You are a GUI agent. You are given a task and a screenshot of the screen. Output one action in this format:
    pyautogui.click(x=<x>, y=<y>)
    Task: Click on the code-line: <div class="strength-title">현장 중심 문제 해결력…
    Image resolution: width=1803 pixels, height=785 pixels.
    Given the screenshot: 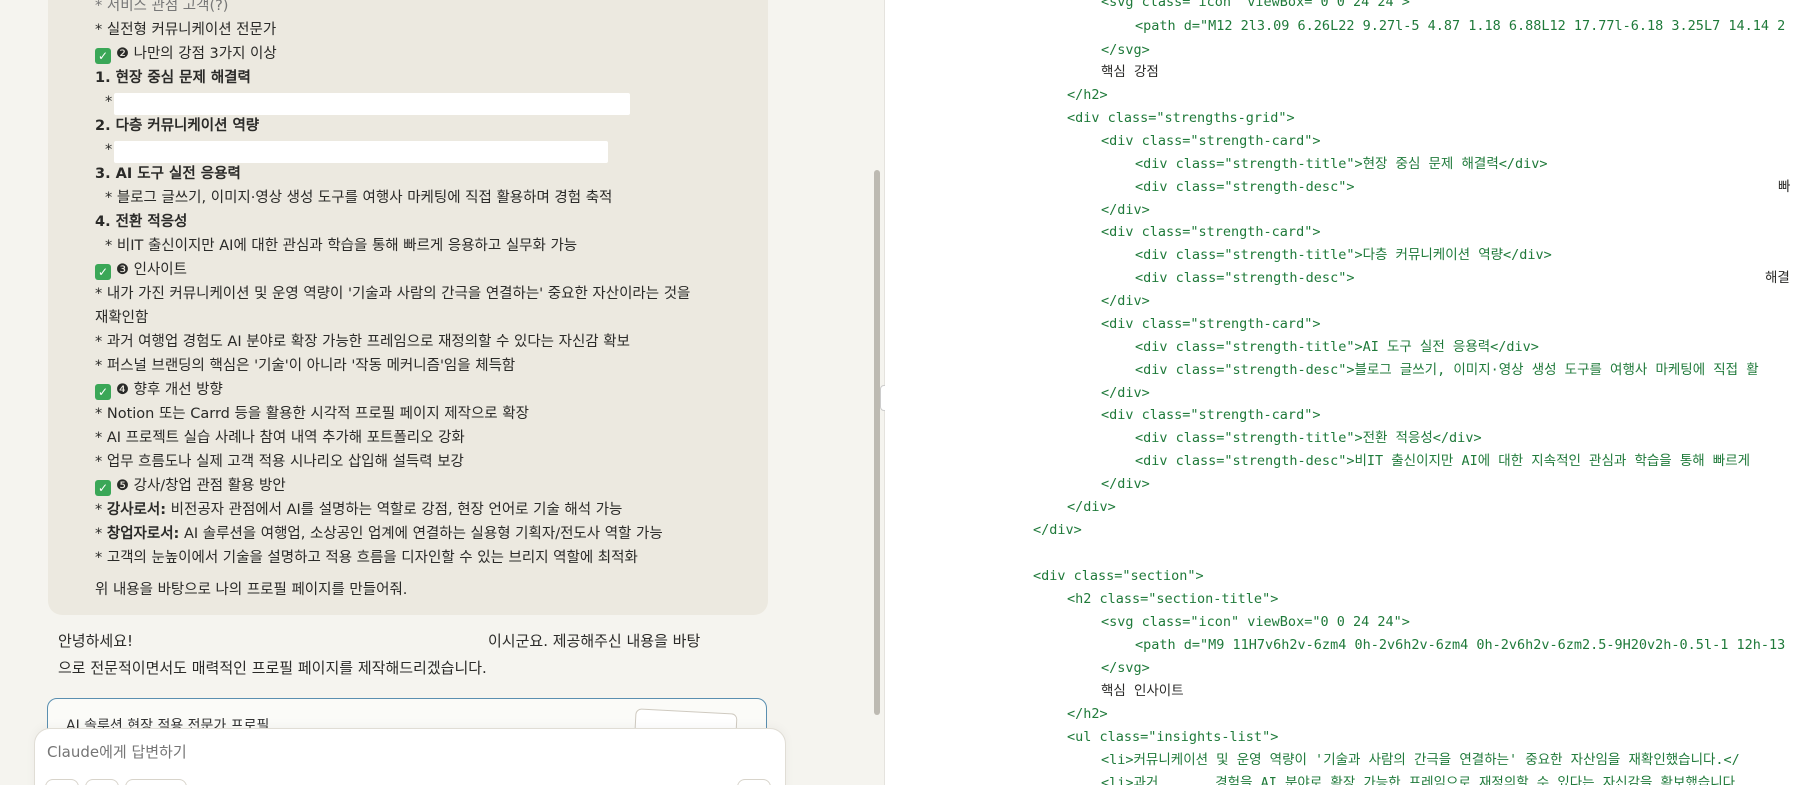 What is the action you would take?
    pyautogui.click(x=1341, y=164)
    